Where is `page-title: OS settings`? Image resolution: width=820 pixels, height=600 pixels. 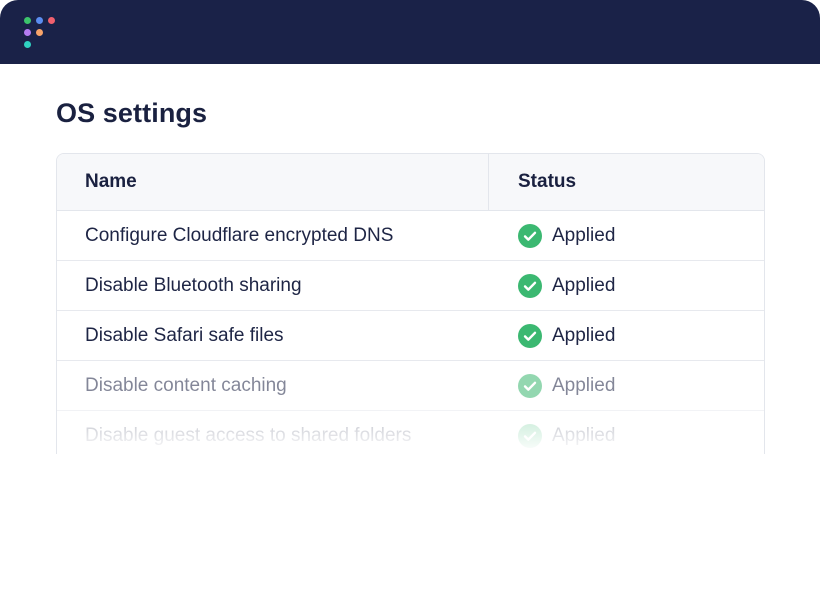
page-title: OS settings is located at coordinates (132, 113).